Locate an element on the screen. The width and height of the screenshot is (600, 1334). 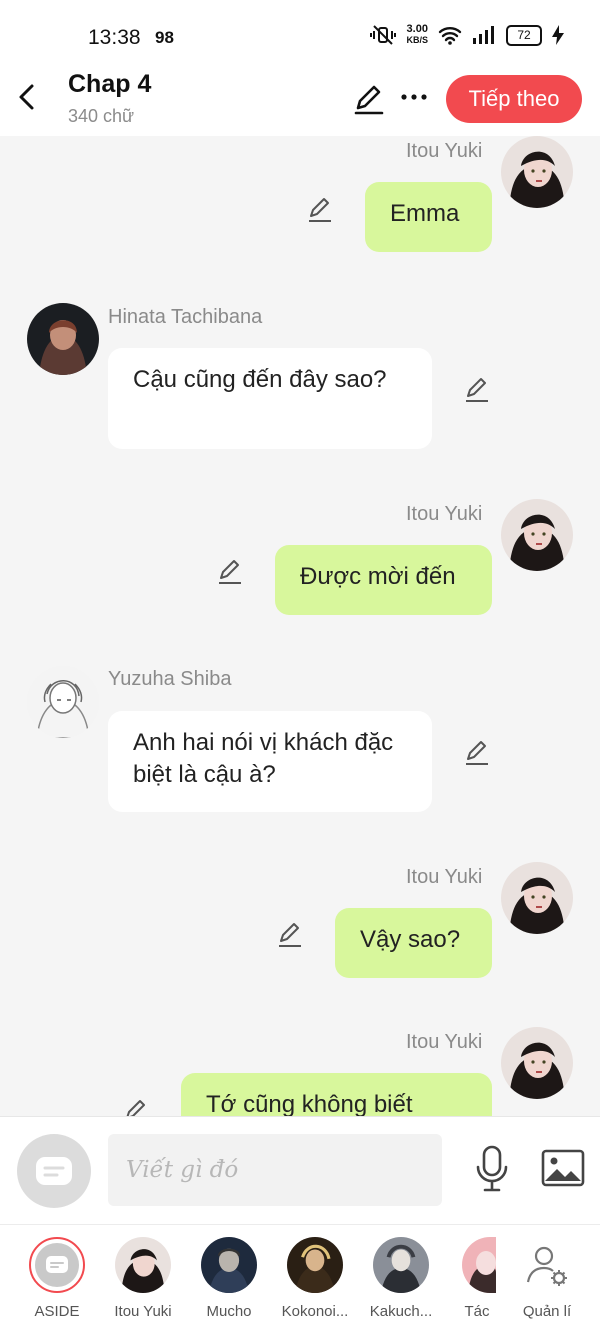
status-time: 13:38 is located at coordinates (114, 37).